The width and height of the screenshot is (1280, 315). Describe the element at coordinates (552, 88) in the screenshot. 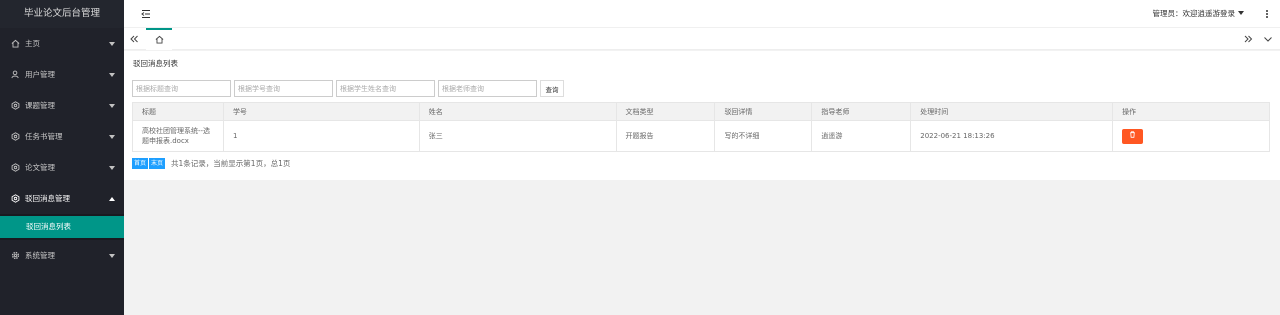

I see `search-button: 查询` at that location.